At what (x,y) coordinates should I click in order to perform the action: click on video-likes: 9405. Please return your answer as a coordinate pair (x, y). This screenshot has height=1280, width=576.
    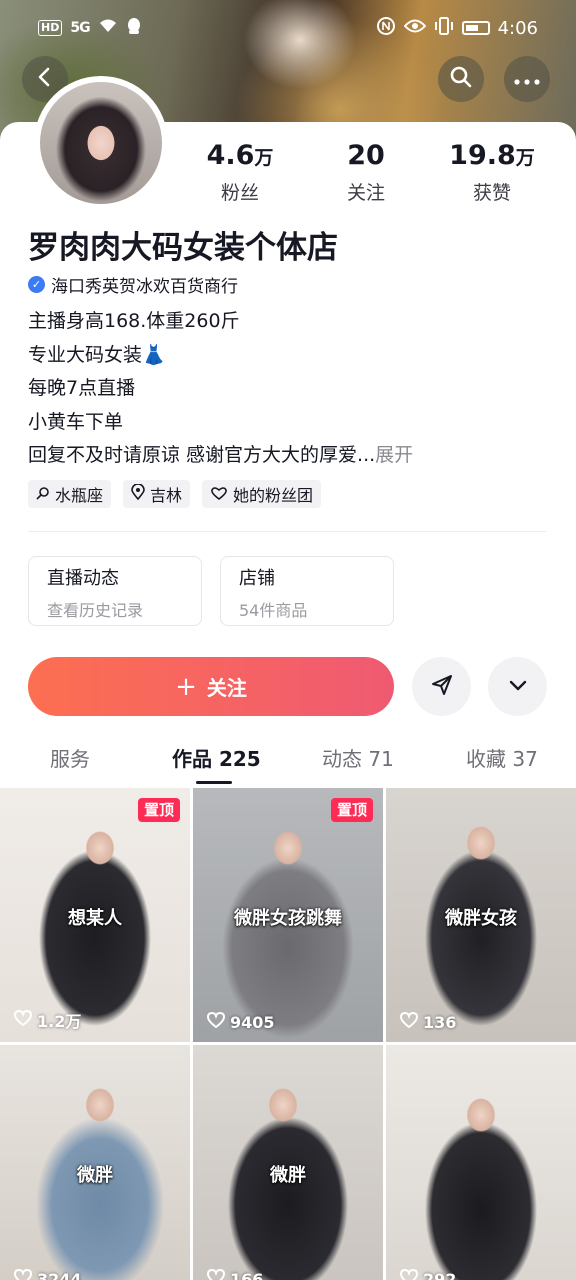
    Looking at the image, I should click on (240, 1021).